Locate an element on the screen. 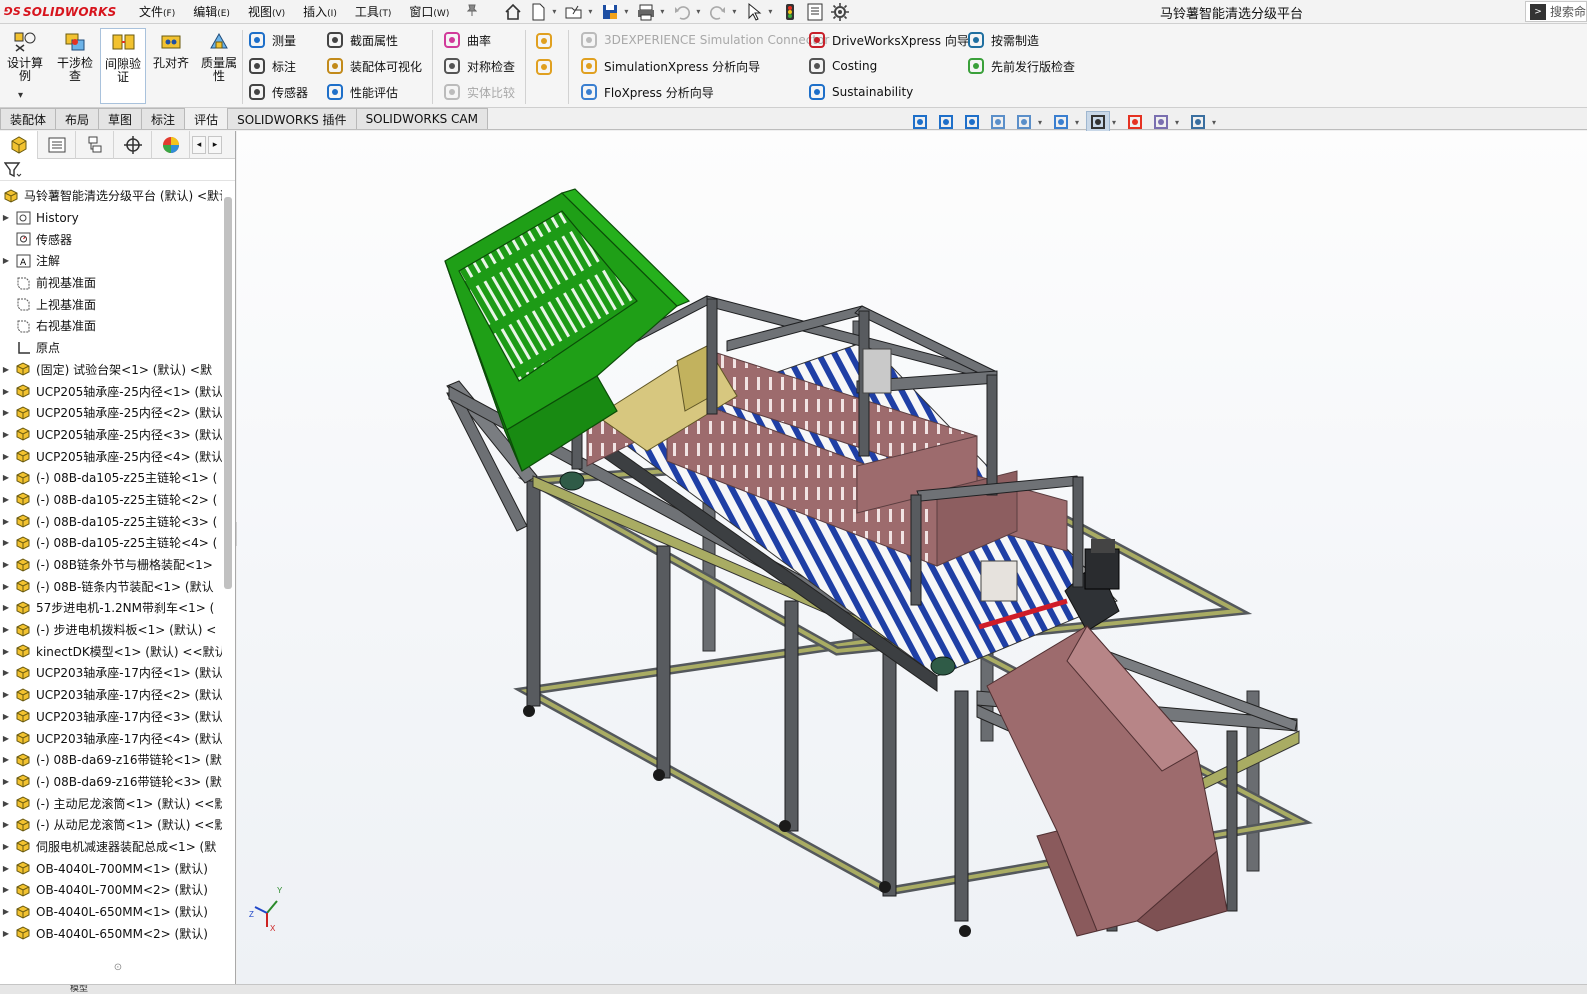  tree-item: ▶ OB-4040L-700MM<2> (默认) is located at coordinates (111, 890).